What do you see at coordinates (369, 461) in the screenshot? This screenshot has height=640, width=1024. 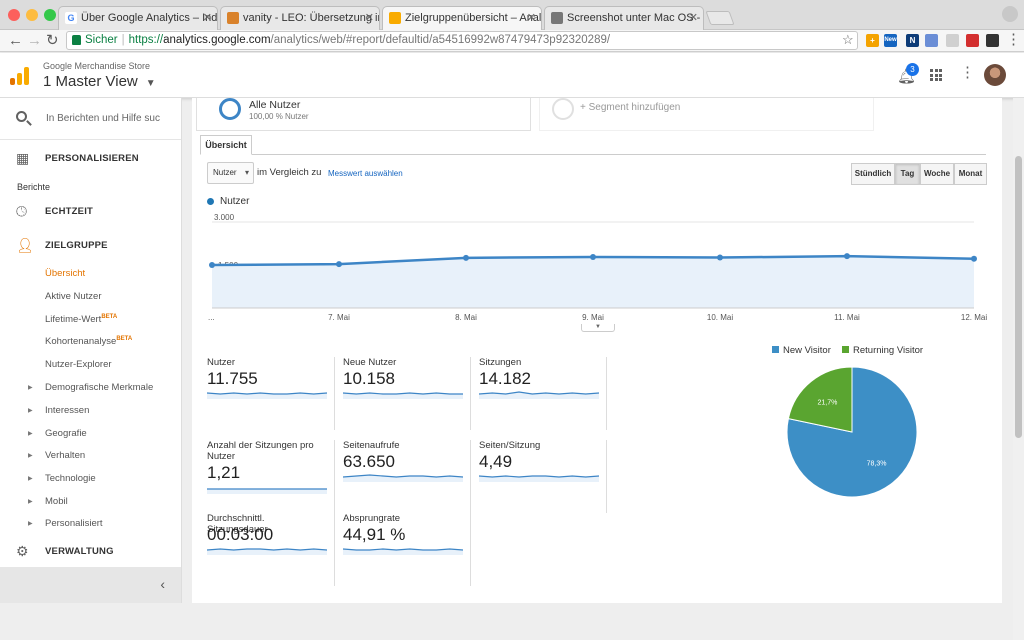 I see `metric-value: 63.650` at bounding box center [369, 461].